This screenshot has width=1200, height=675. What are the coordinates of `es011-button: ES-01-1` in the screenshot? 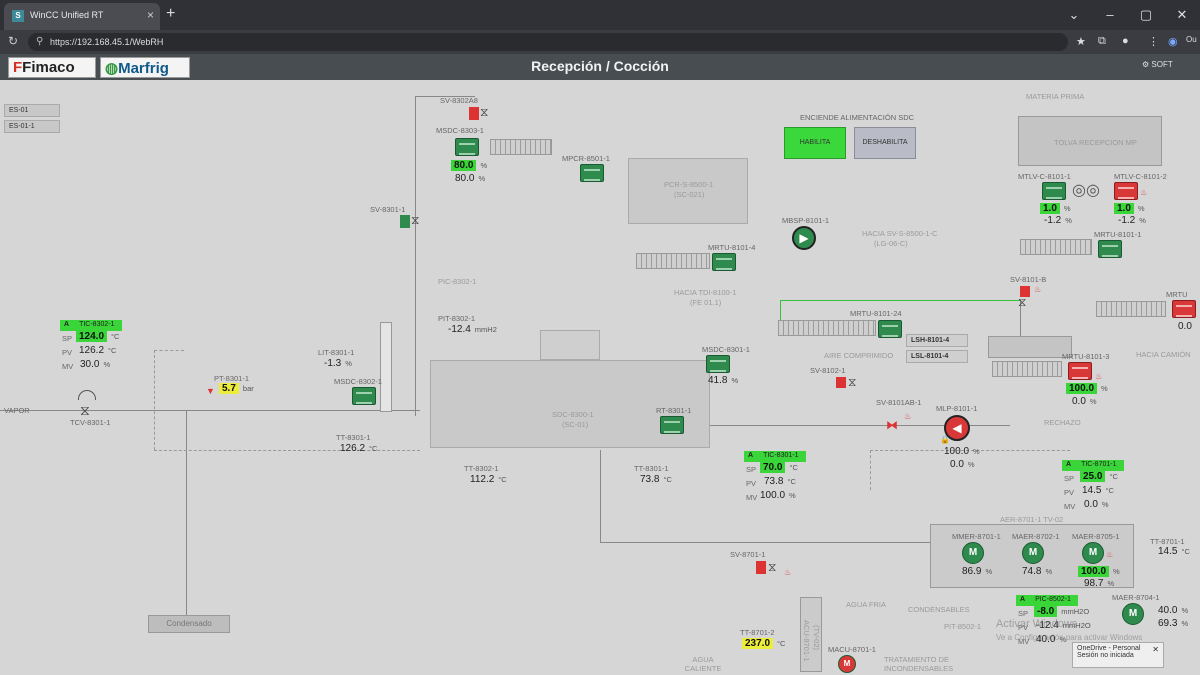 It's located at (32, 126).